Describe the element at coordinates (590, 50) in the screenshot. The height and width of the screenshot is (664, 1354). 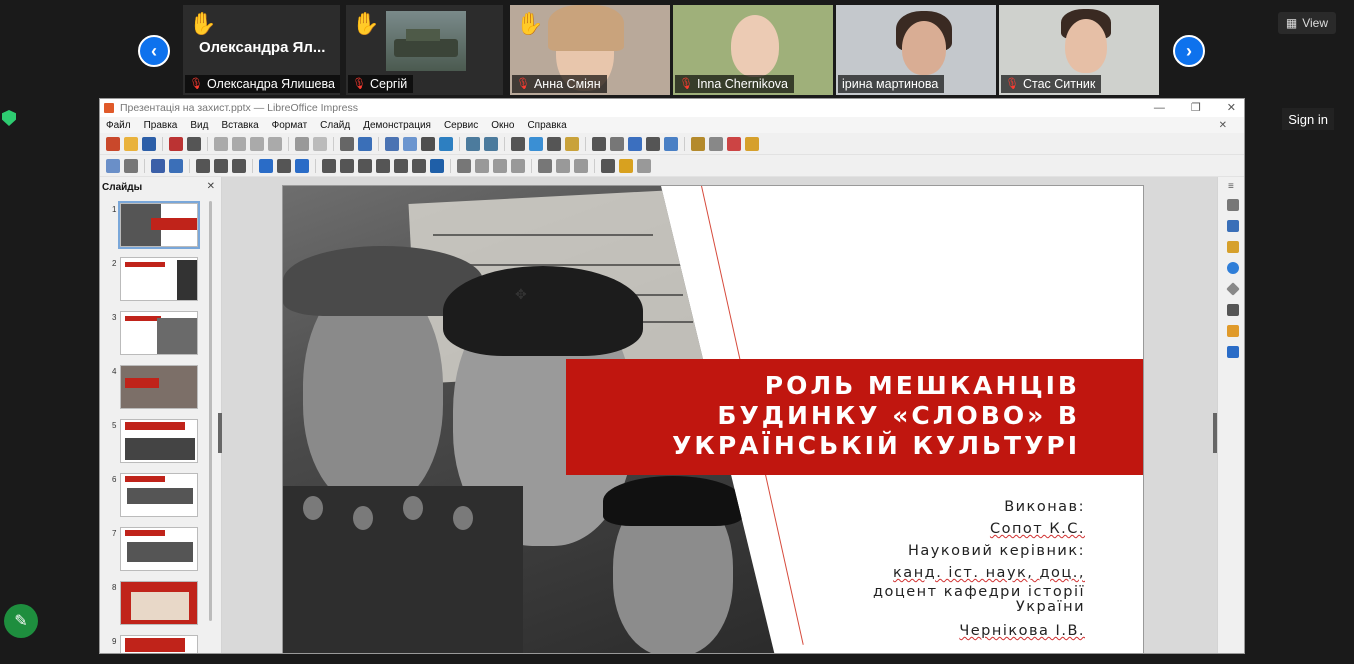
I see `participant-tile: ✋ 🎙︎ Анна Сміян` at that location.